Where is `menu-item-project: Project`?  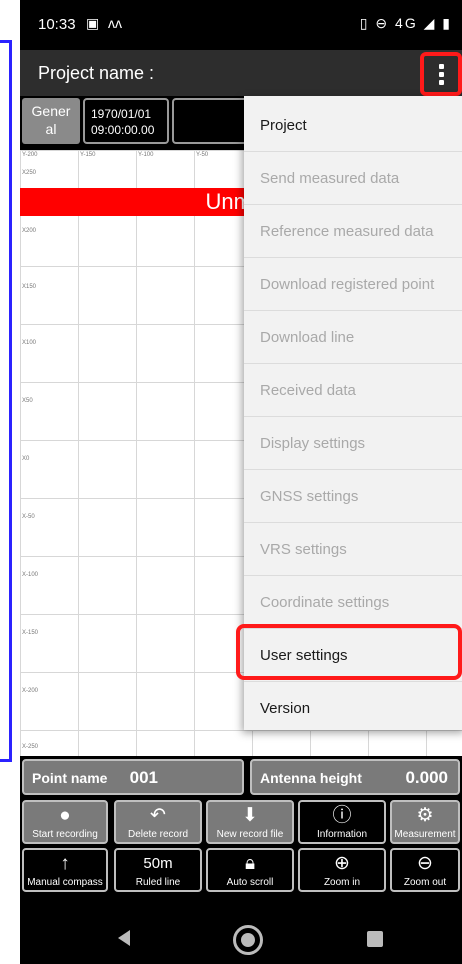
menu-item-project: Project is located at coordinates (353, 125).